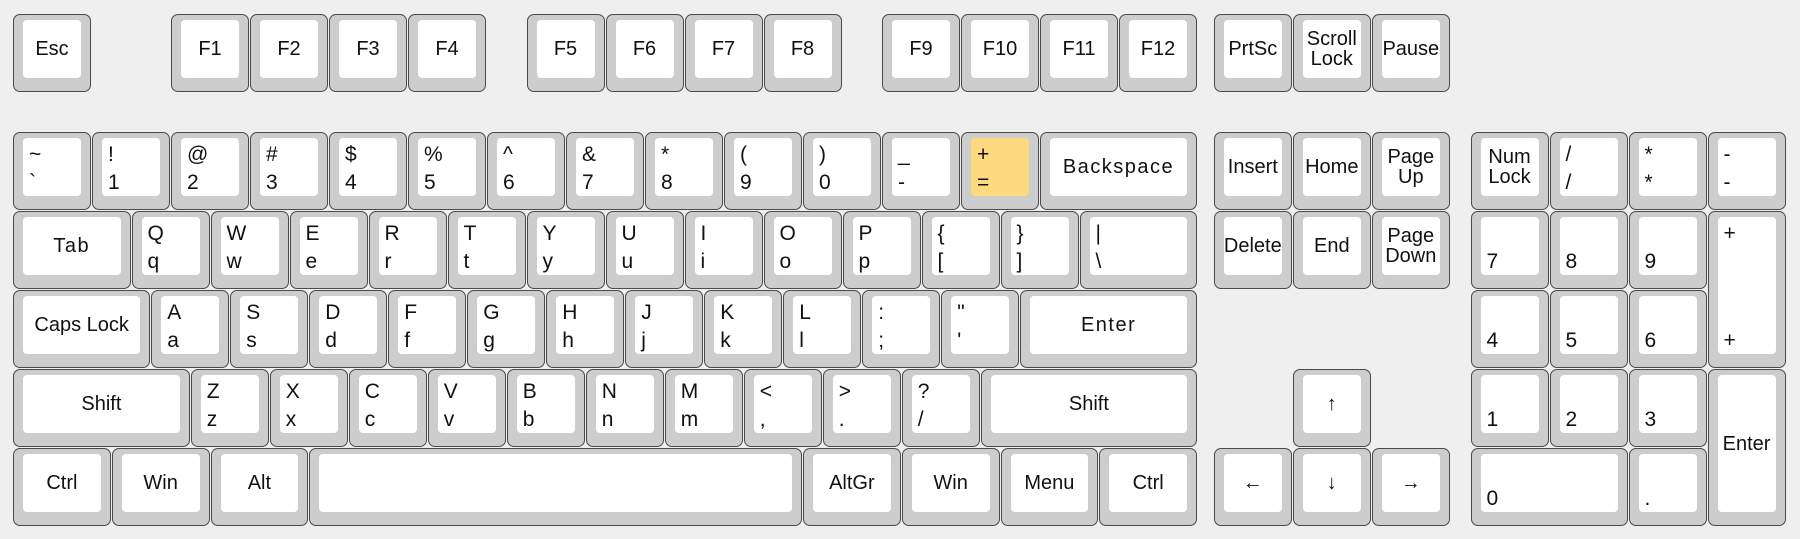 This screenshot has height=539, width=1800. I want to click on numpad-multiply-key: * *, so click(1667, 171).